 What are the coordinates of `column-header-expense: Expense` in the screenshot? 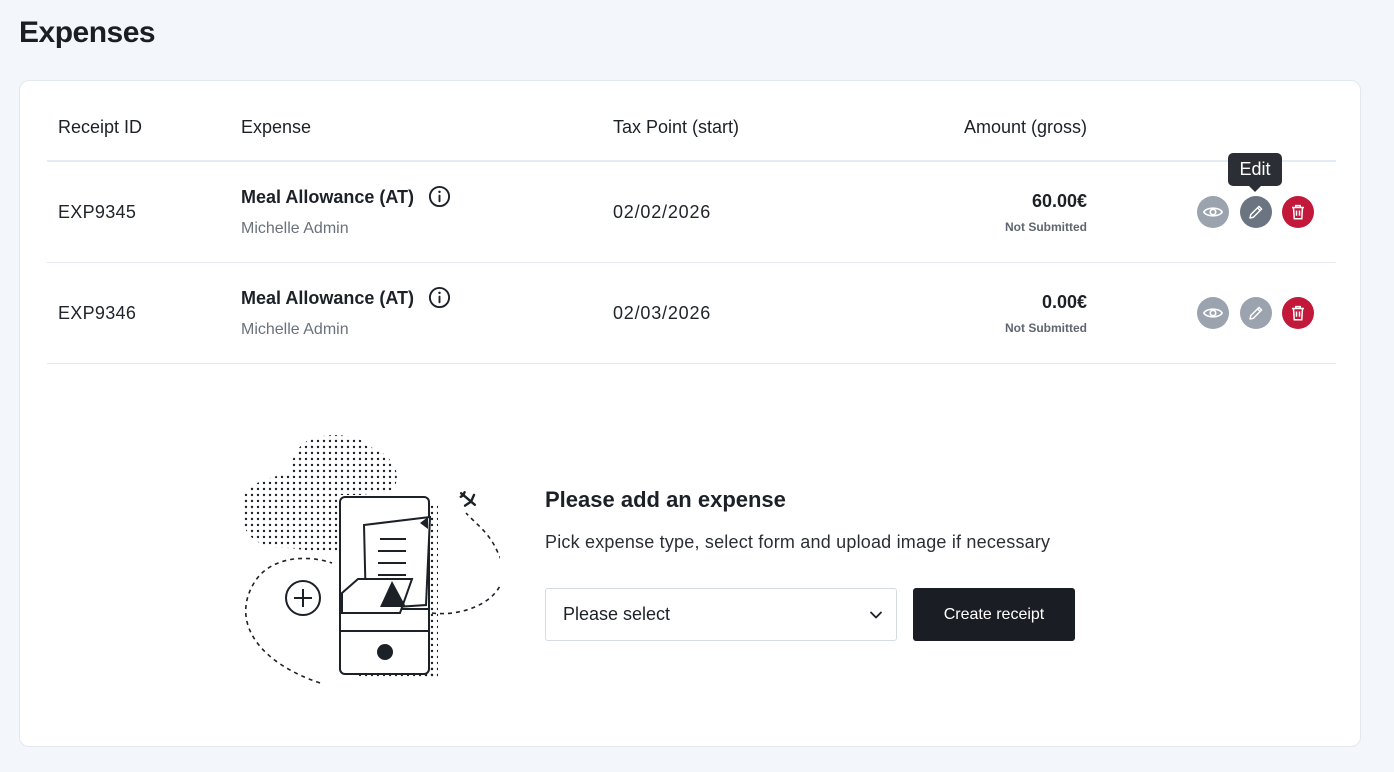 It's located at (276, 127).